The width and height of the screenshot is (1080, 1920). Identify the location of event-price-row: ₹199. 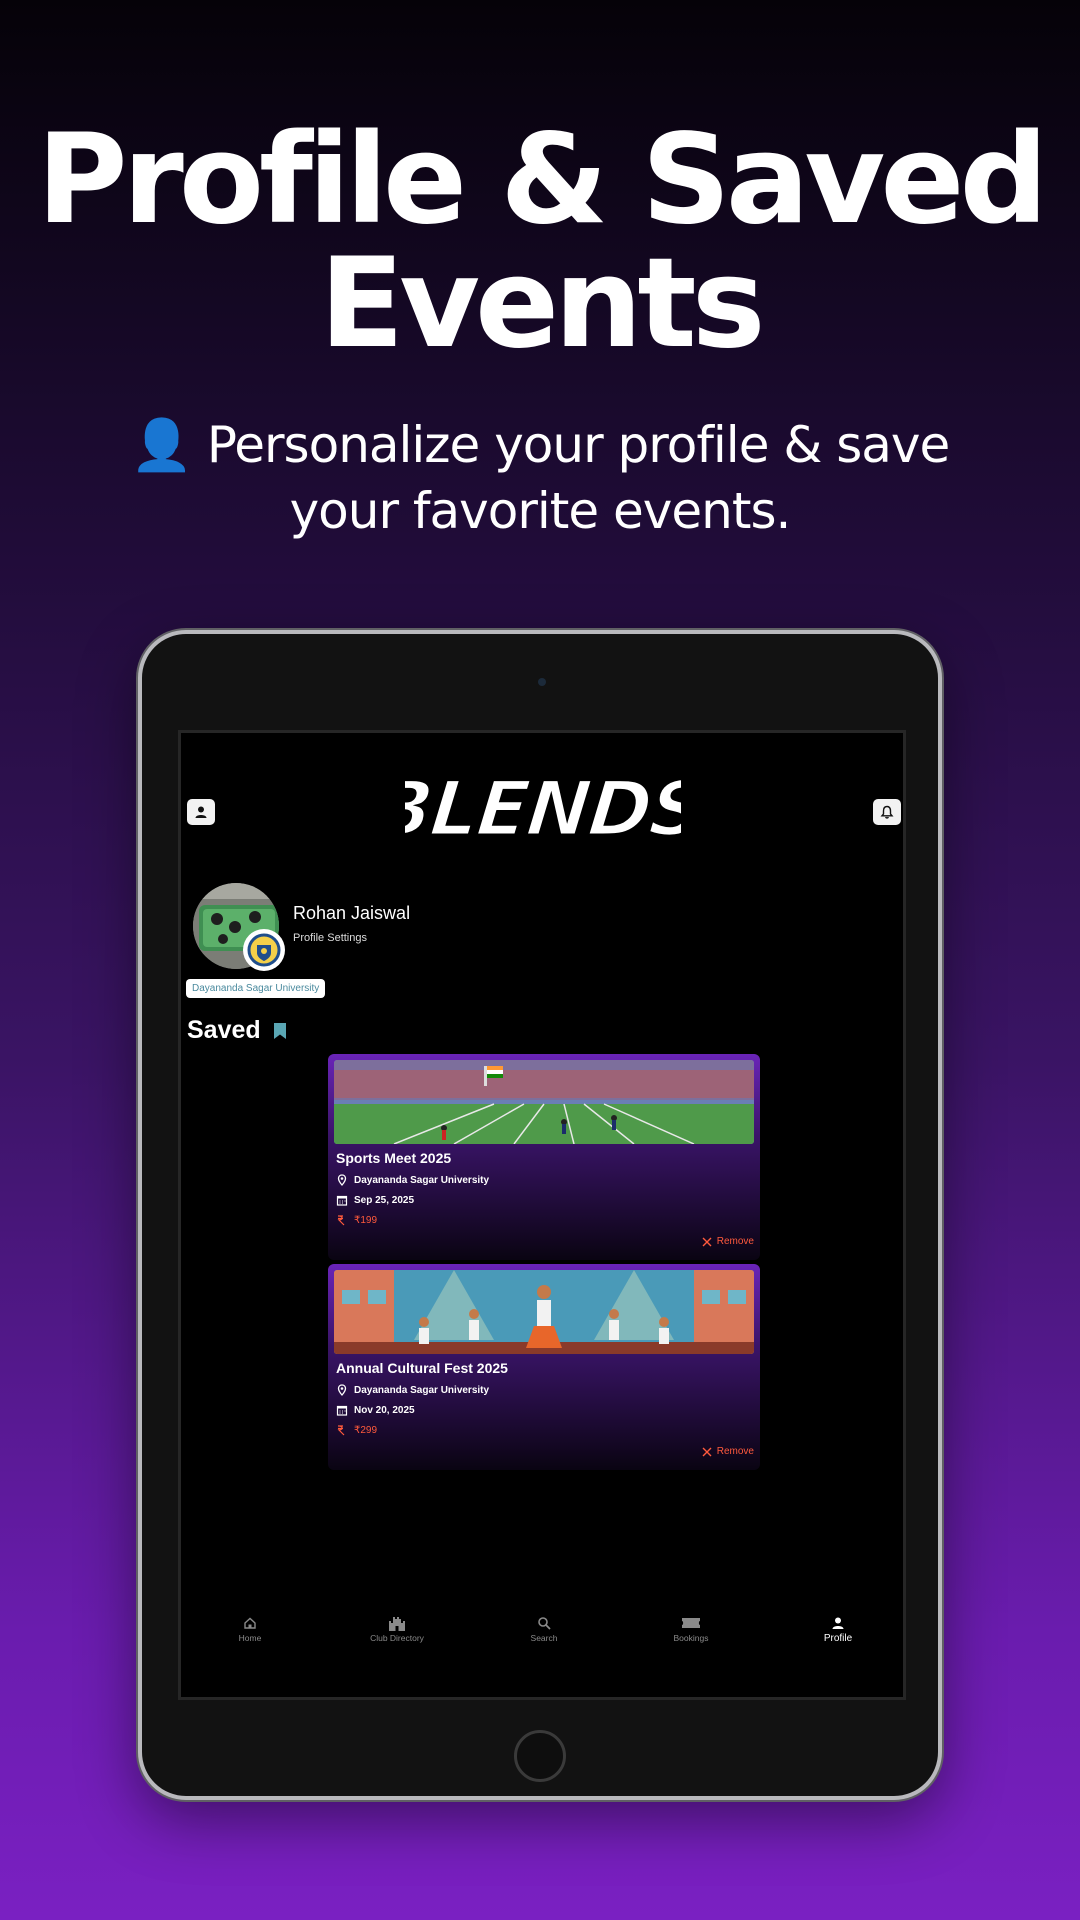
(356, 1220).